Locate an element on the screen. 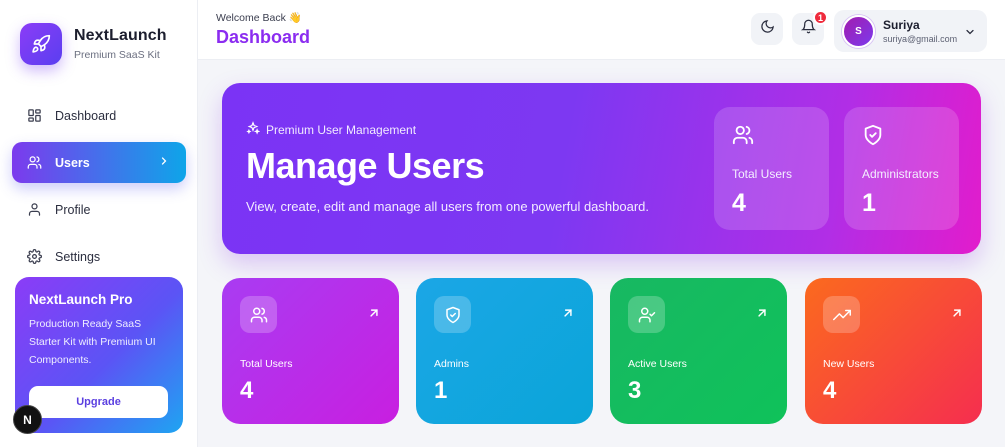  trending-up-icon is located at coordinates (841, 314).